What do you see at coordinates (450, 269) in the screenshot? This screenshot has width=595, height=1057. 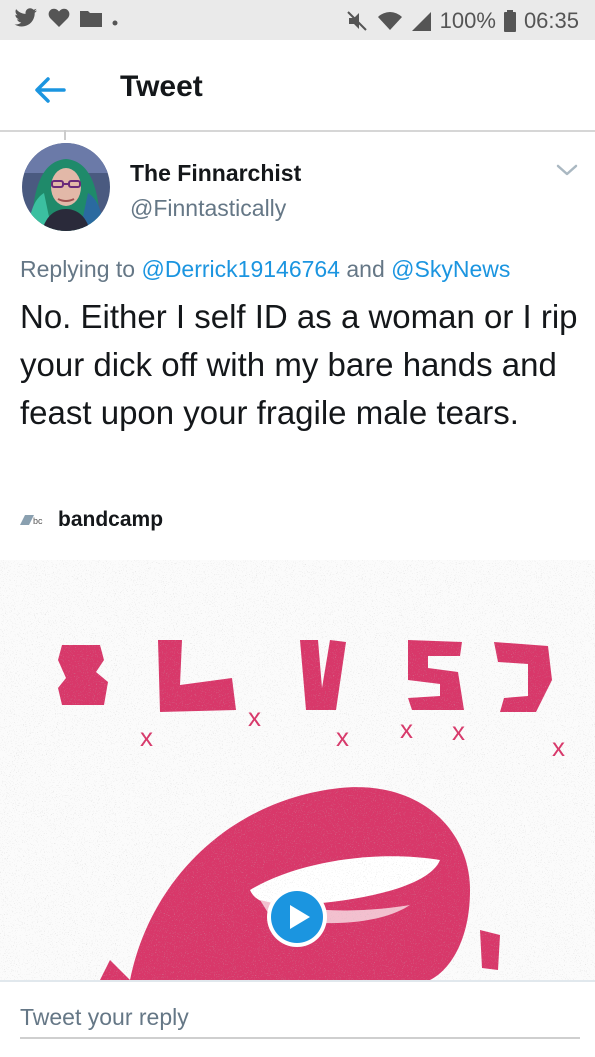 I see `mention-link: @SkyNews` at bounding box center [450, 269].